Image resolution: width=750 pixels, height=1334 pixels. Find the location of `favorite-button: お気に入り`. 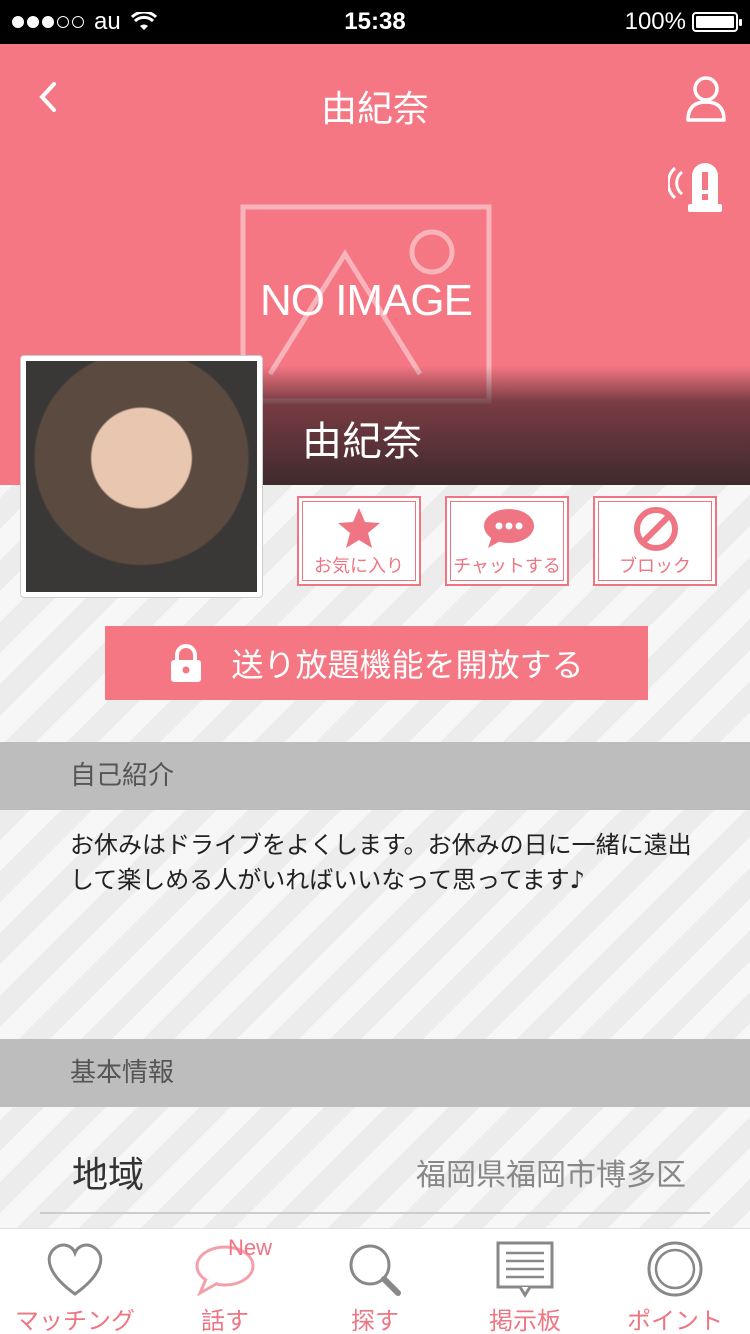

favorite-button: お気に入り is located at coordinates (359, 541).